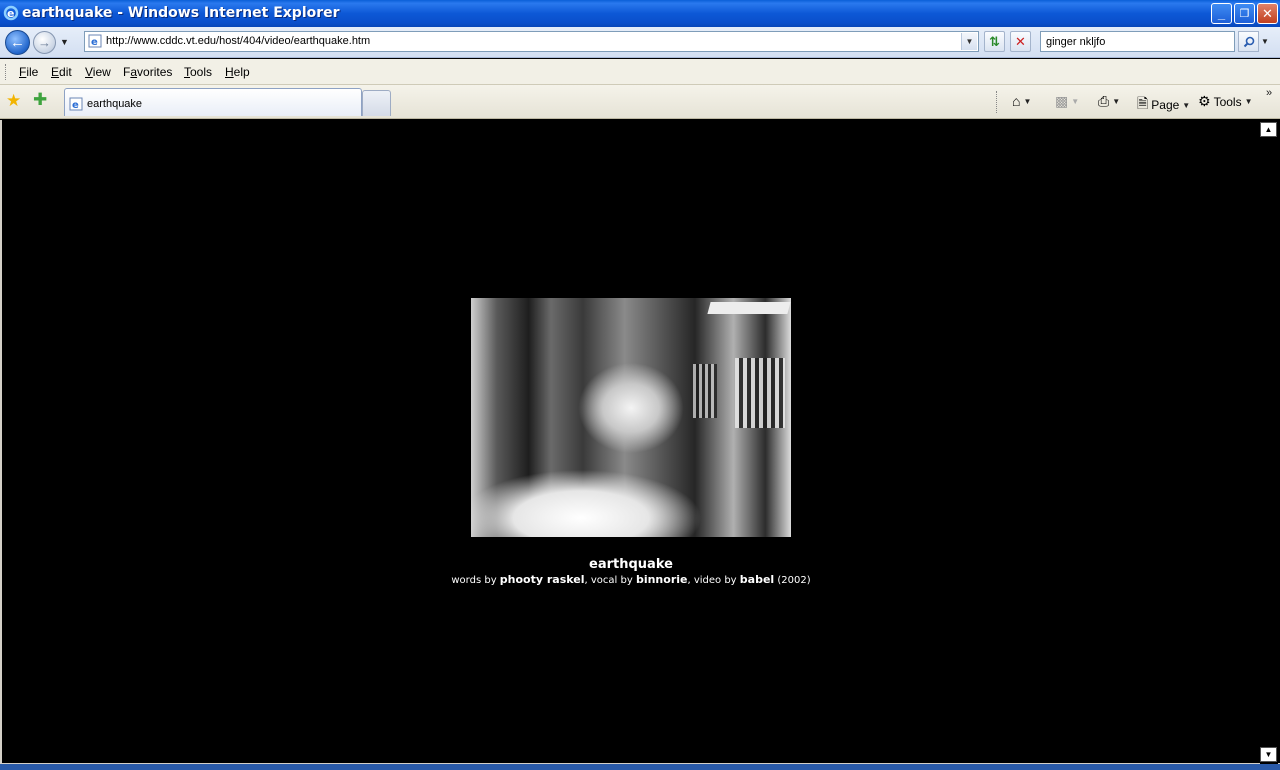 This screenshot has height=770, width=1280. I want to click on scroll-up-icon: ▲, so click(1268, 129).